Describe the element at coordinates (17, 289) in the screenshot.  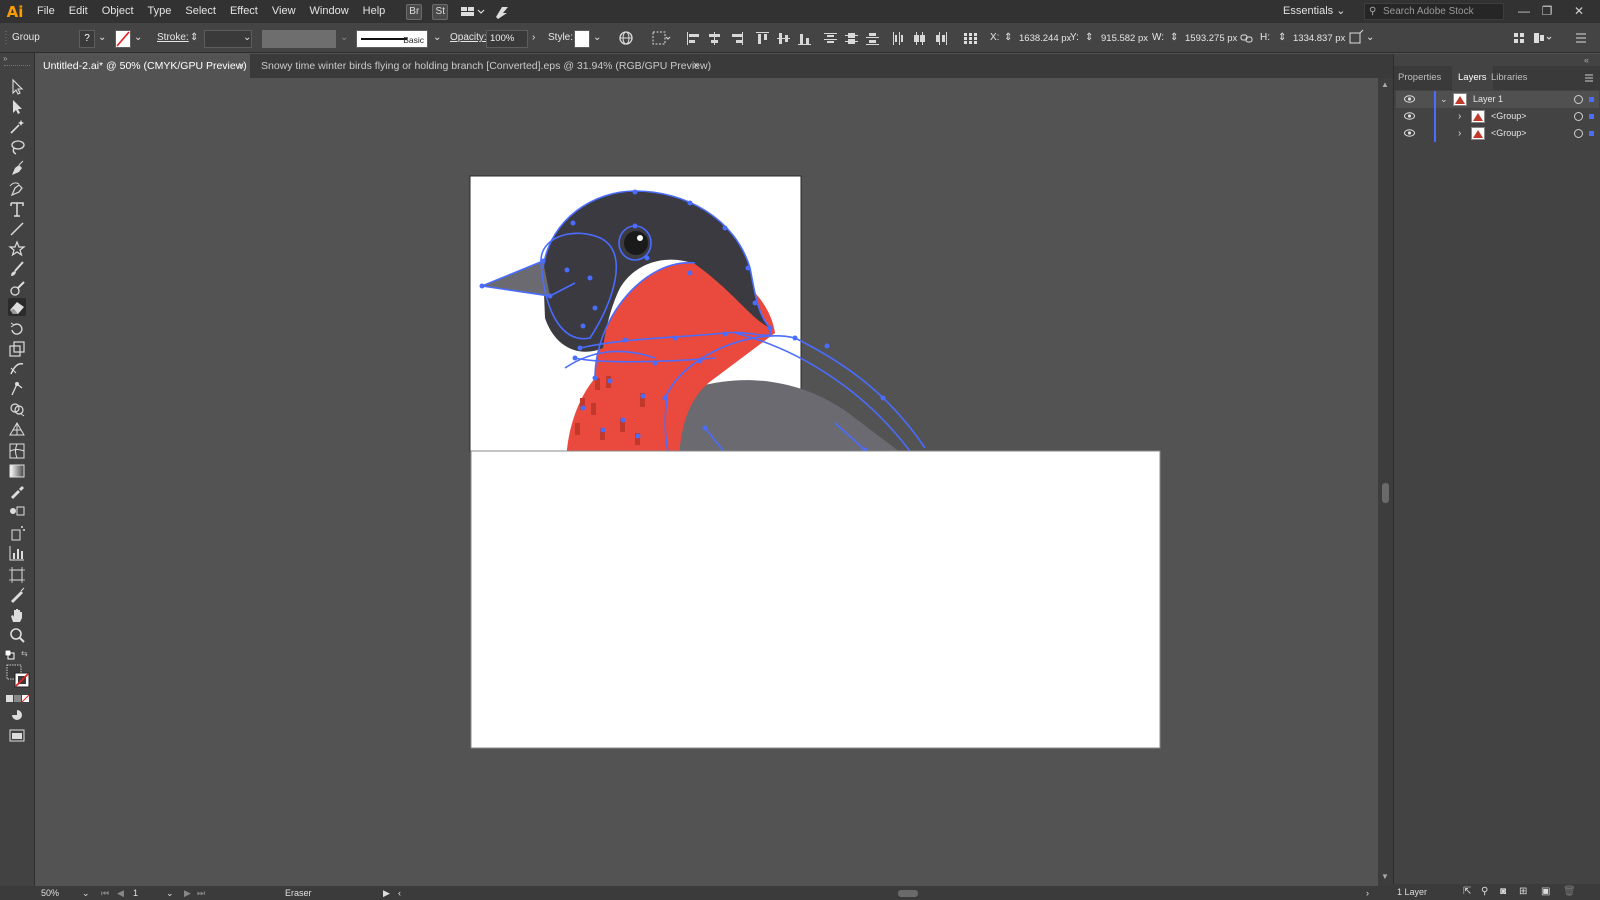
I see `blob-brush-icon` at that location.